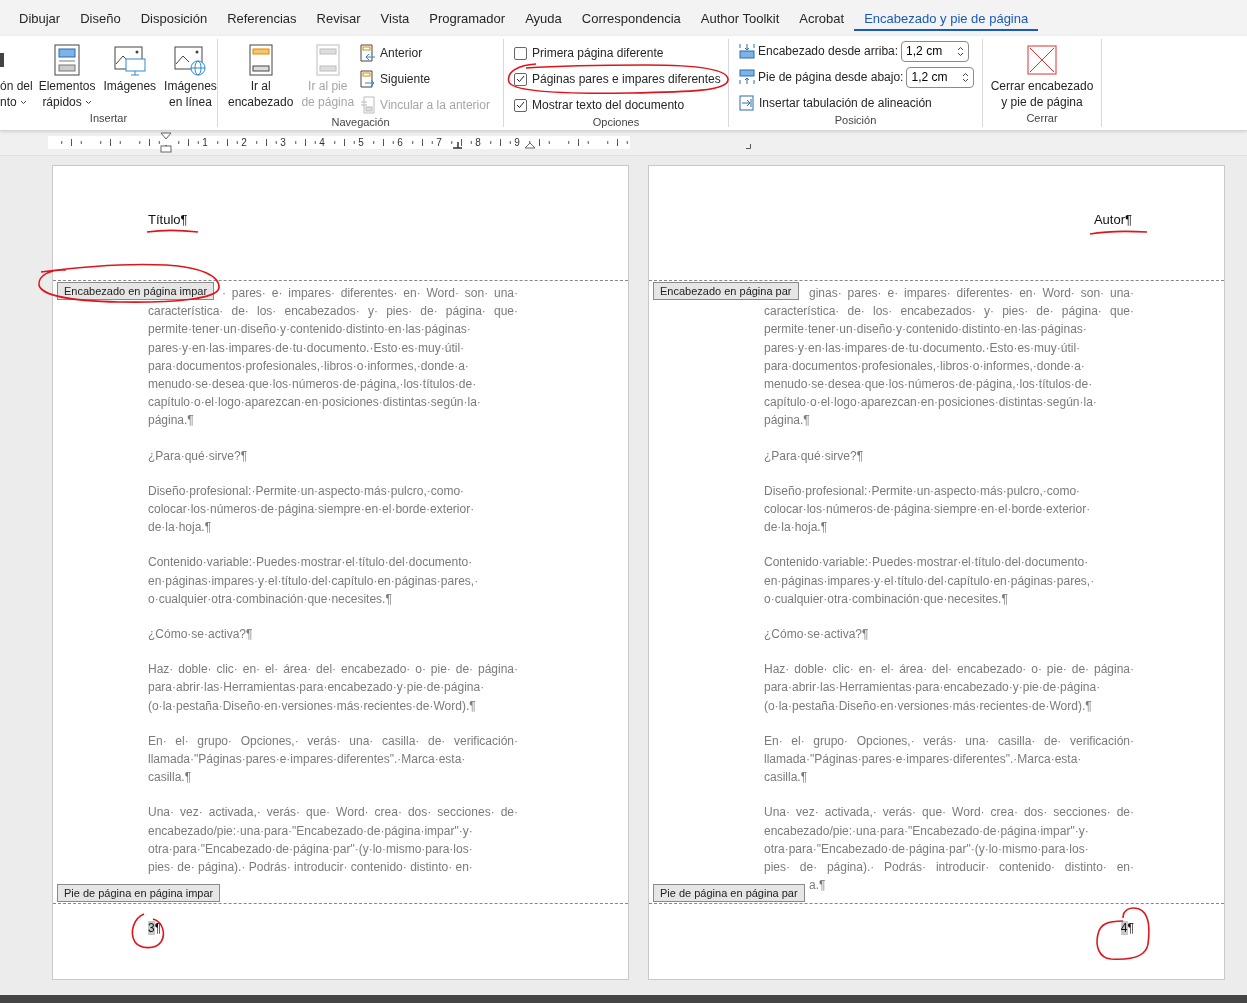 The height and width of the screenshot is (1003, 1247). What do you see at coordinates (425, 53) in the screenshot?
I see `ribbon-button: Anterior` at bounding box center [425, 53].